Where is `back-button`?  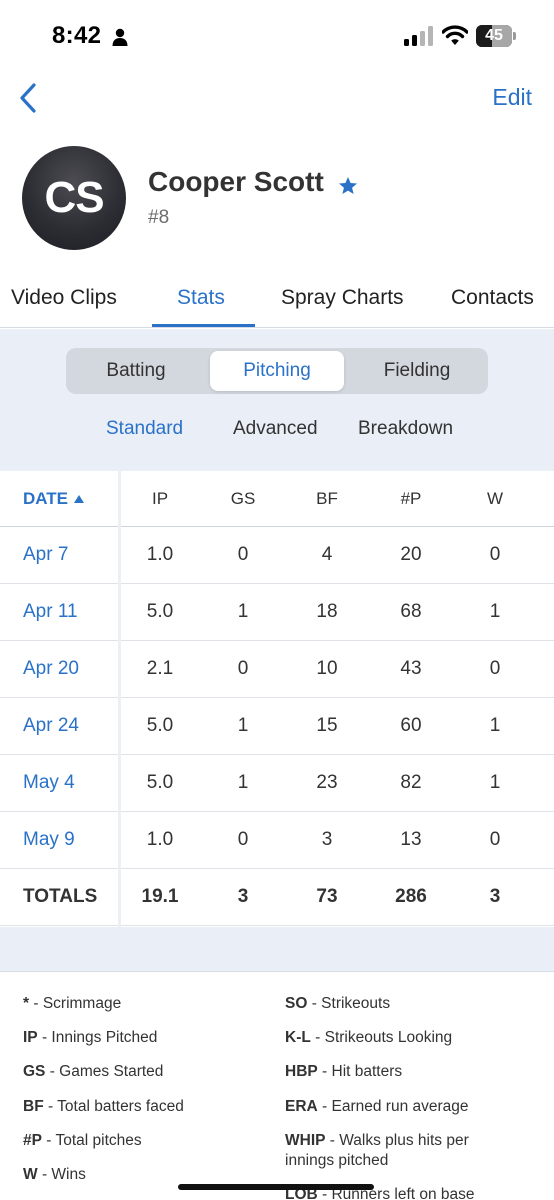 back-button is located at coordinates (28, 98).